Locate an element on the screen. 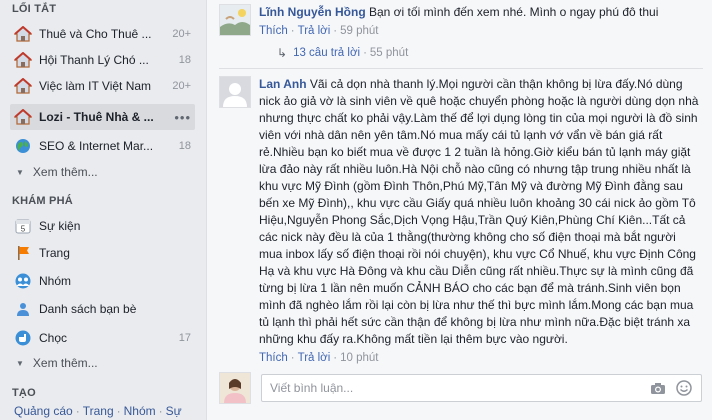 The width and height of the screenshot is (712, 420). shortcut-item-viec-lam-it: Việc làm IT Việt Nam 20+ is located at coordinates (102, 86).